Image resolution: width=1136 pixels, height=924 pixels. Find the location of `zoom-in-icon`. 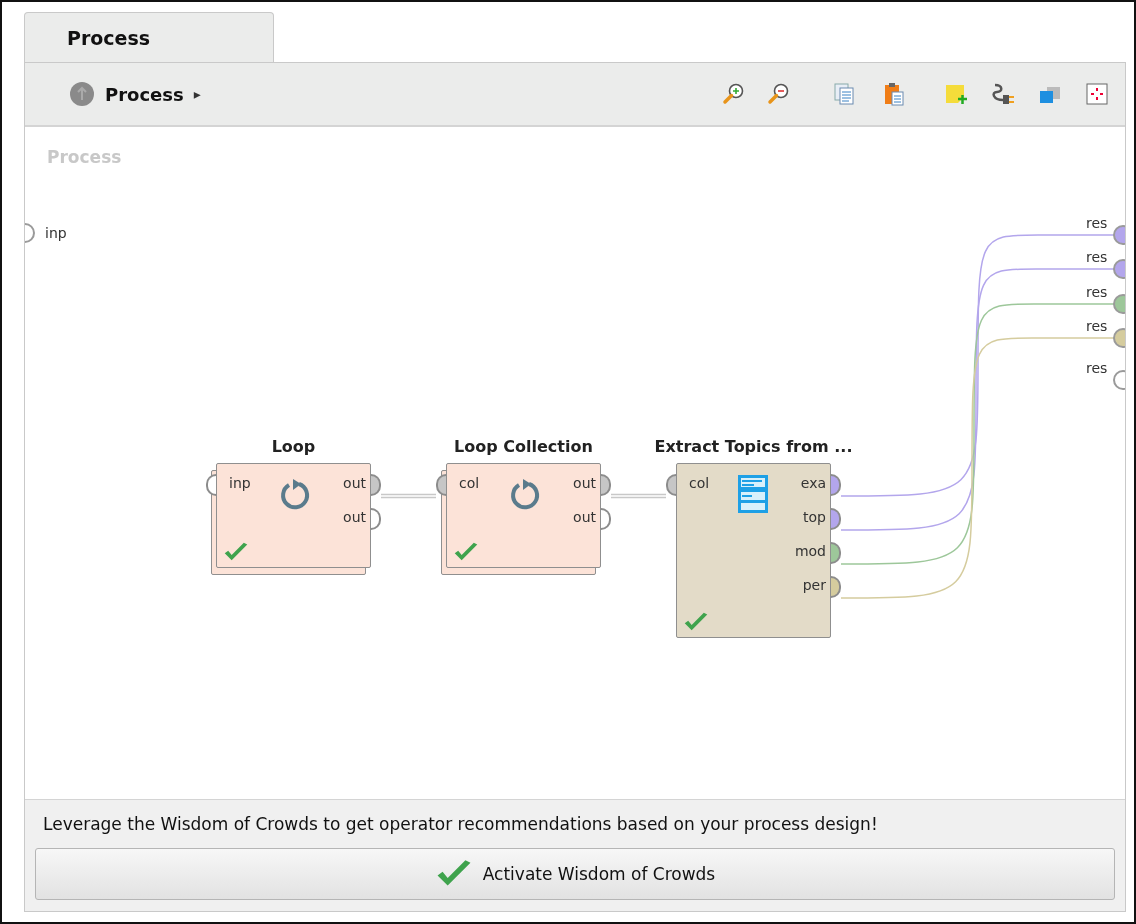

zoom-in-icon is located at coordinates (734, 94).